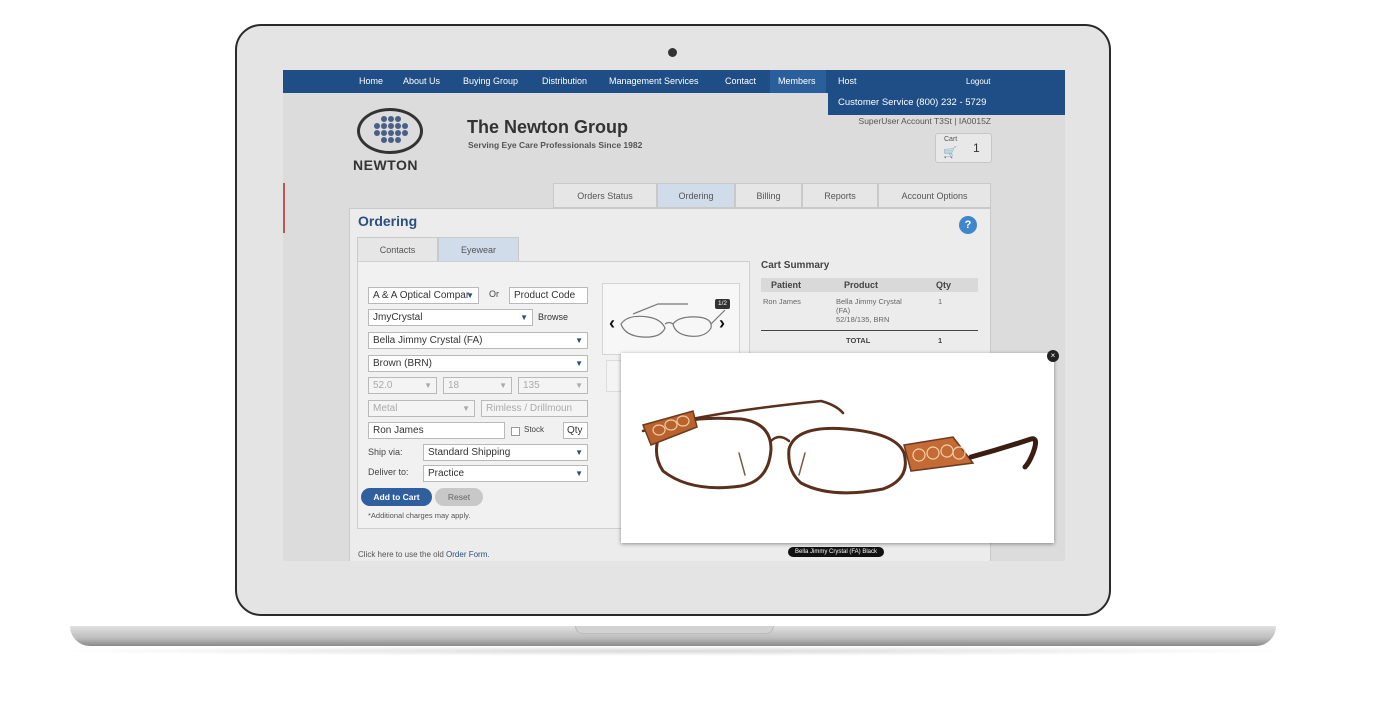 Image resolution: width=1375 pixels, height=705 pixels. What do you see at coordinates (940, 301) in the screenshot?
I see `summary-row-qty: 1` at bounding box center [940, 301].